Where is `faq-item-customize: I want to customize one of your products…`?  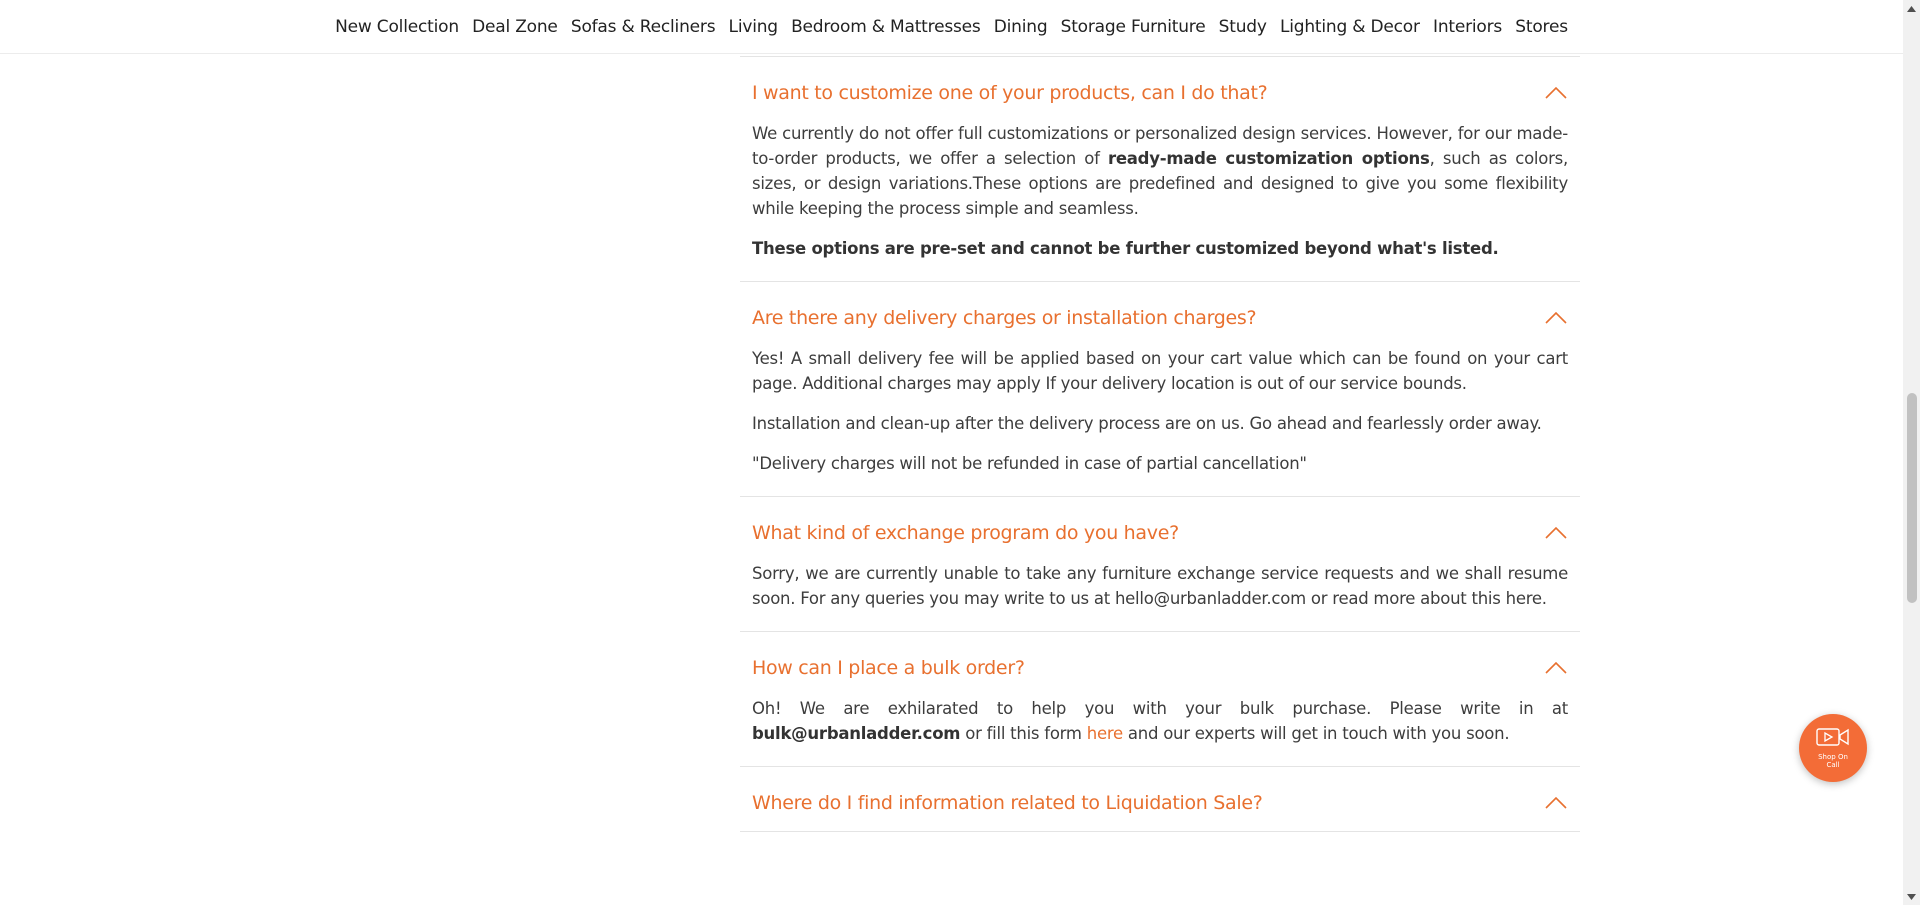
faq-item-customize: I want to customize one of your products… is located at coordinates (1160, 169).